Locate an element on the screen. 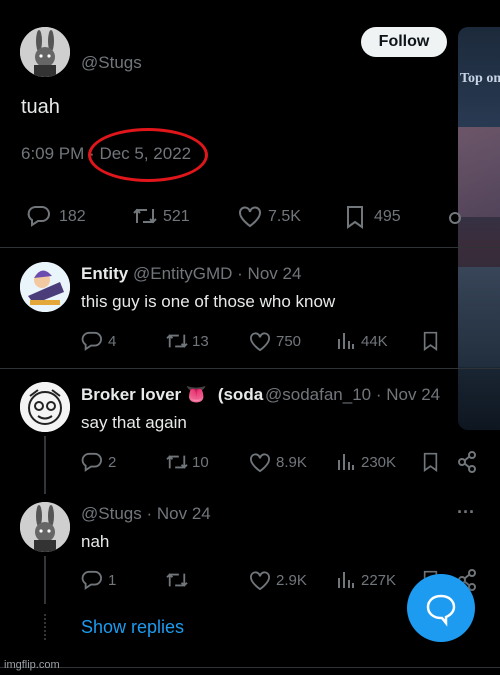 This screenshot has width=500, height=675. reply-header-meta: @sodafan_10 · Nov 24 is located at coordinates (352, 395).